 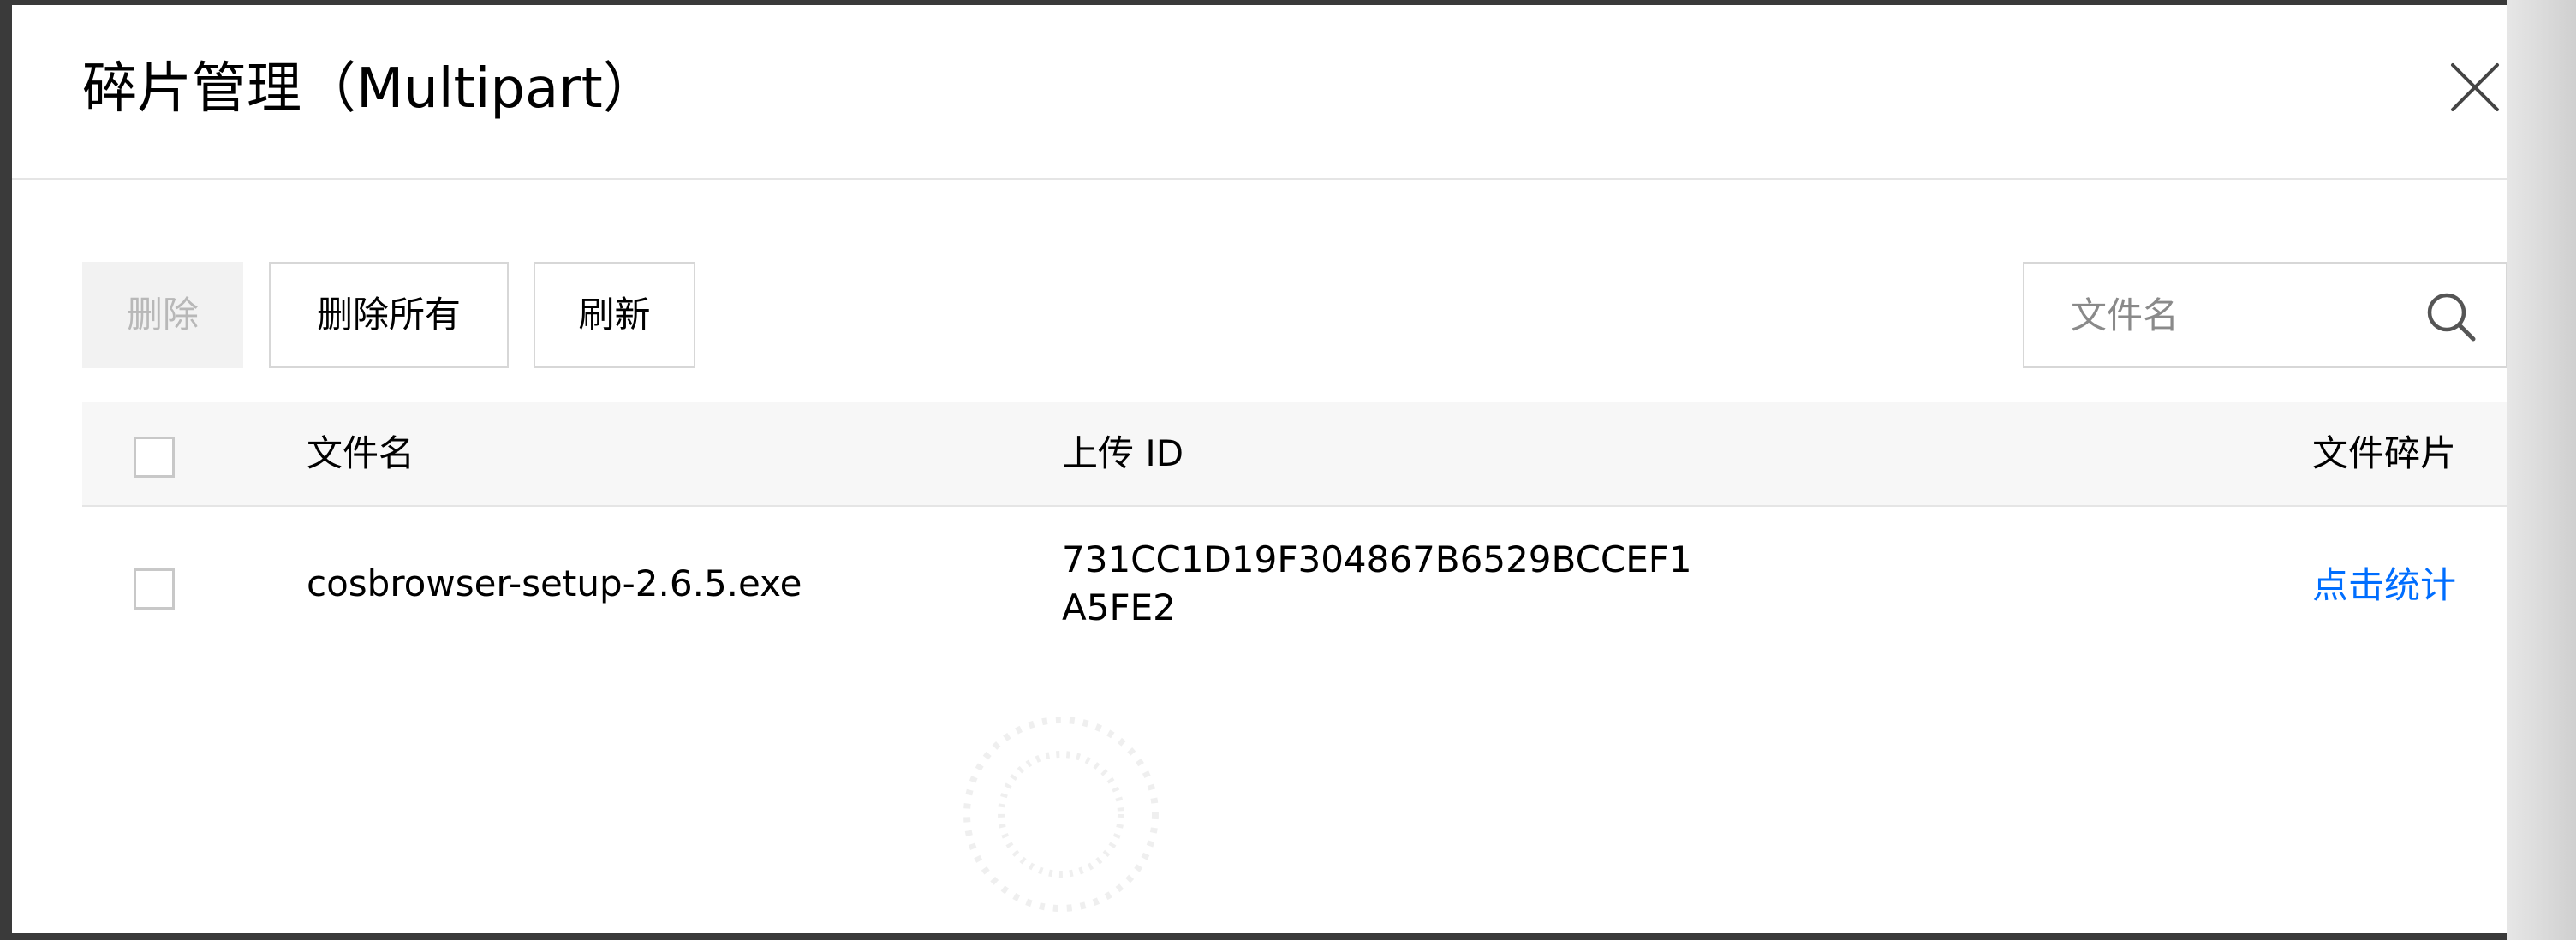 What do you see at coordinates (1123, 453) in the screenshot?
I see `column-header-upload-id: 上传 ID` at bounding box center [1123, 453].